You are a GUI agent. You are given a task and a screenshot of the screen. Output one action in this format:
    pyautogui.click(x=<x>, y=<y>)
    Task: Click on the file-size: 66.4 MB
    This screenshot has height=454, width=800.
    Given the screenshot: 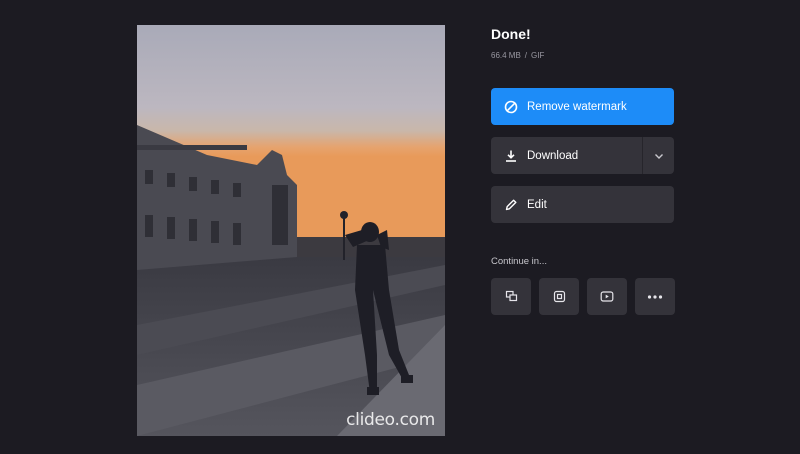 What is the action you would take?
    pyautogui.click(x=506, y=55)
    